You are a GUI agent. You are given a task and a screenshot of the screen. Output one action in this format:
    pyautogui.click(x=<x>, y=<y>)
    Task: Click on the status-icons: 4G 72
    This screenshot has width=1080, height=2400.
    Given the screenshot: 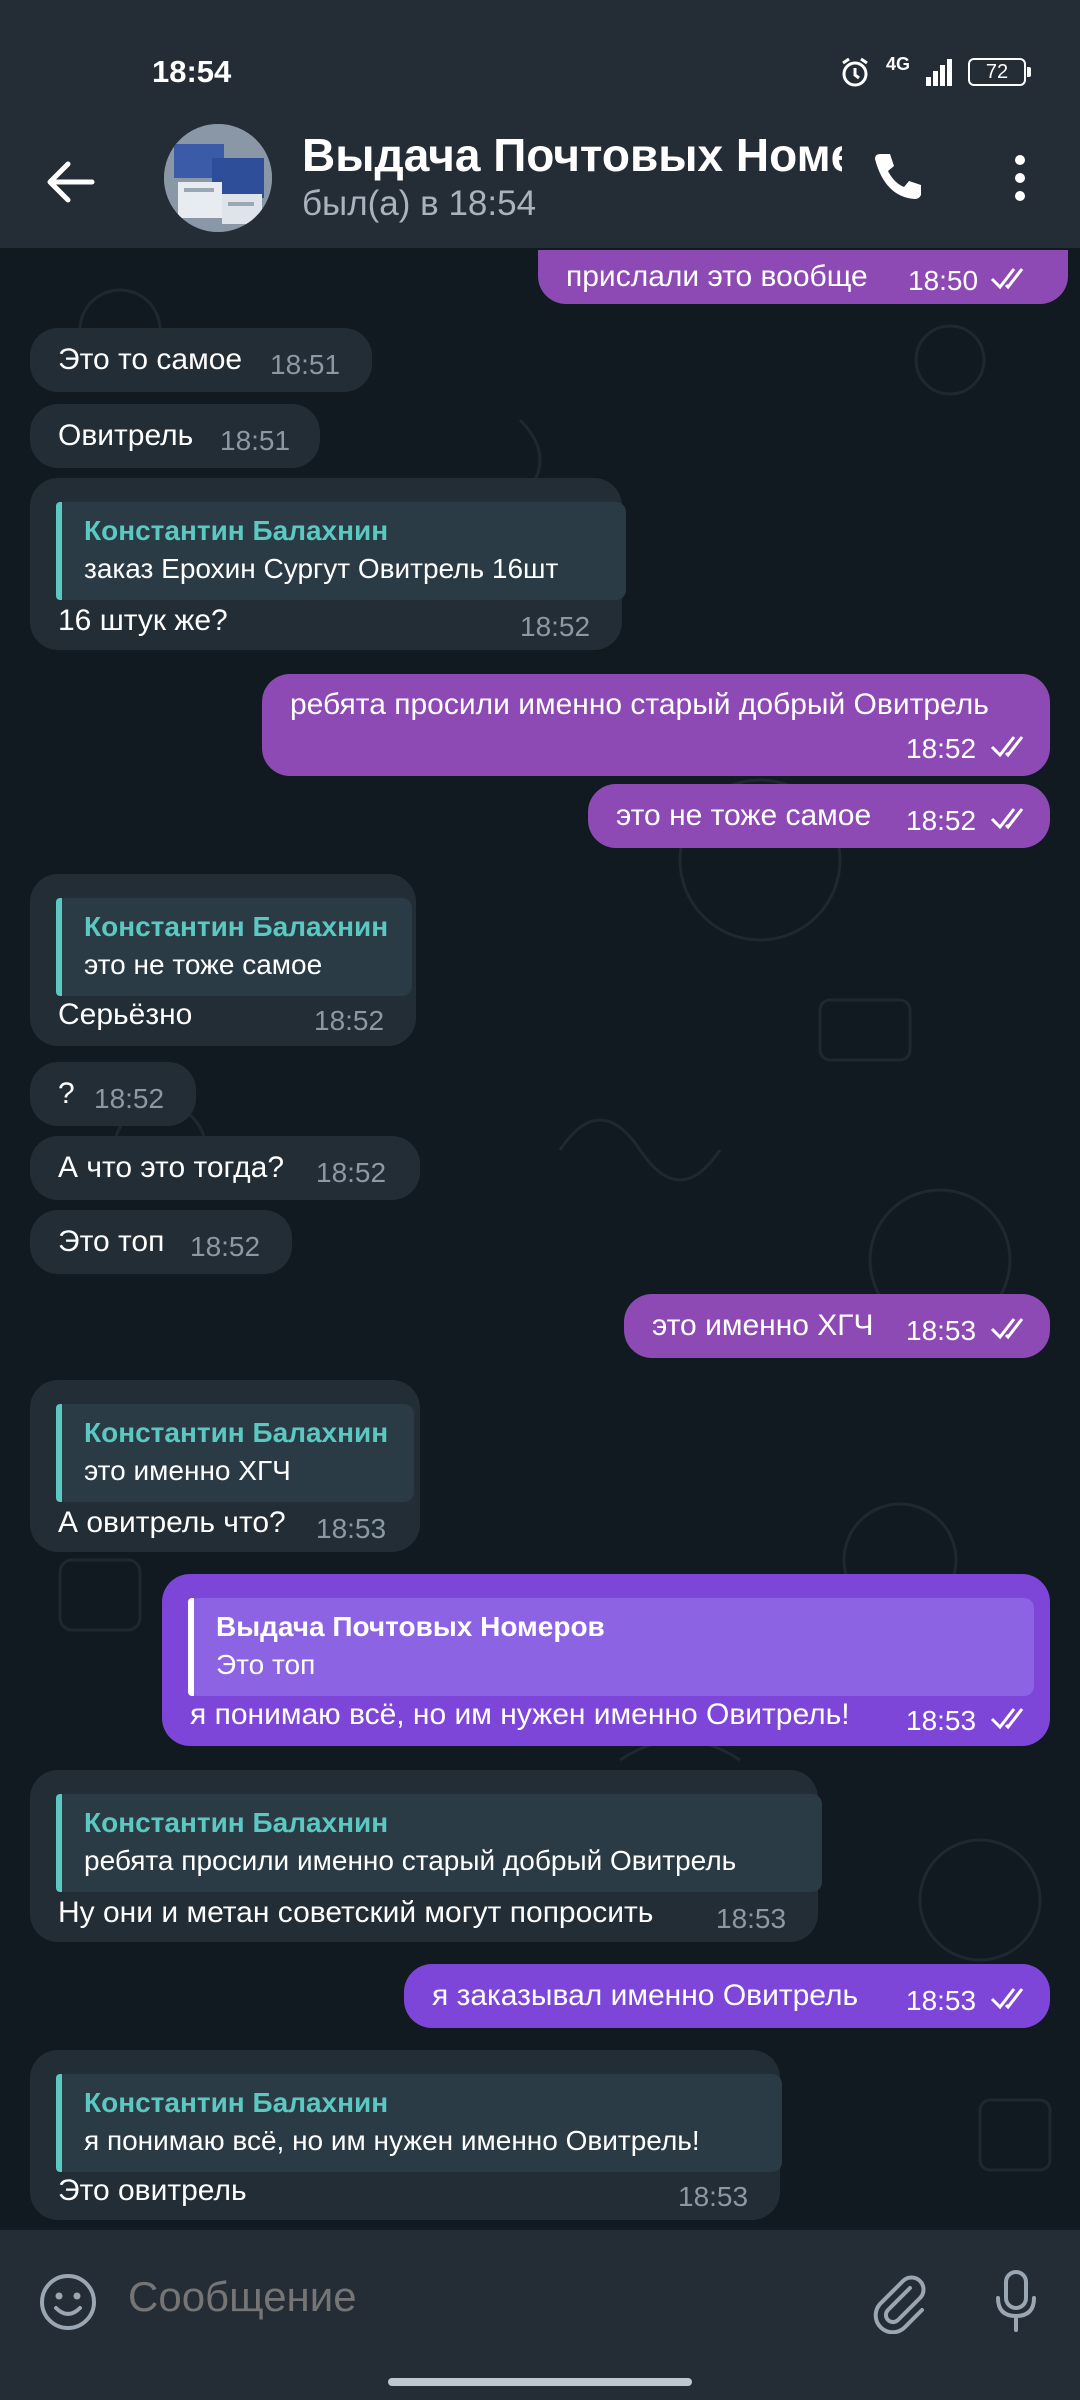 What is the action you would take?
    pyautogui.click(x=935, y=71)
    